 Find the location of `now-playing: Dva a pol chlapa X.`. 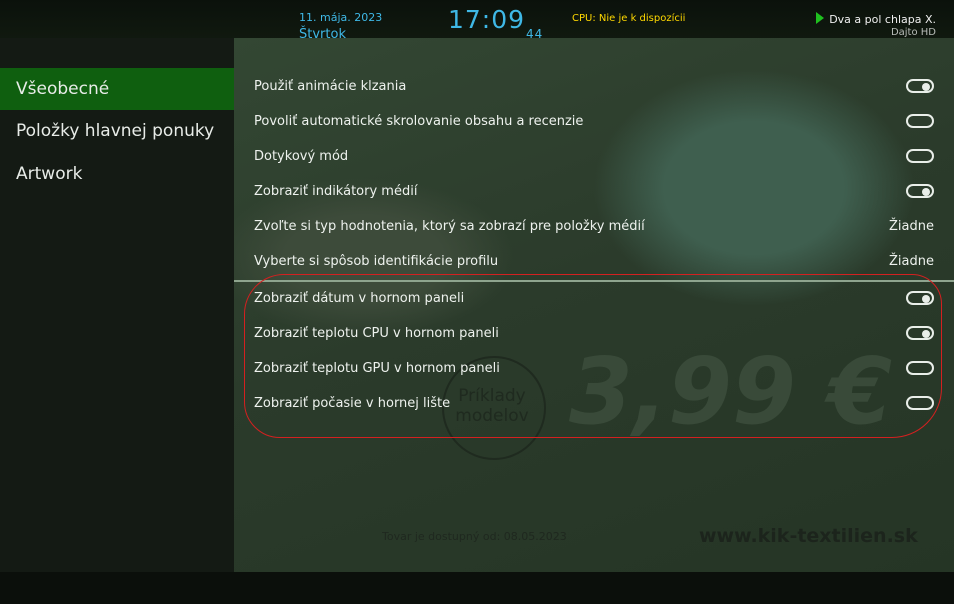

now-playing: Dva a pol chlapa X. is located at coordinates (876, 19).